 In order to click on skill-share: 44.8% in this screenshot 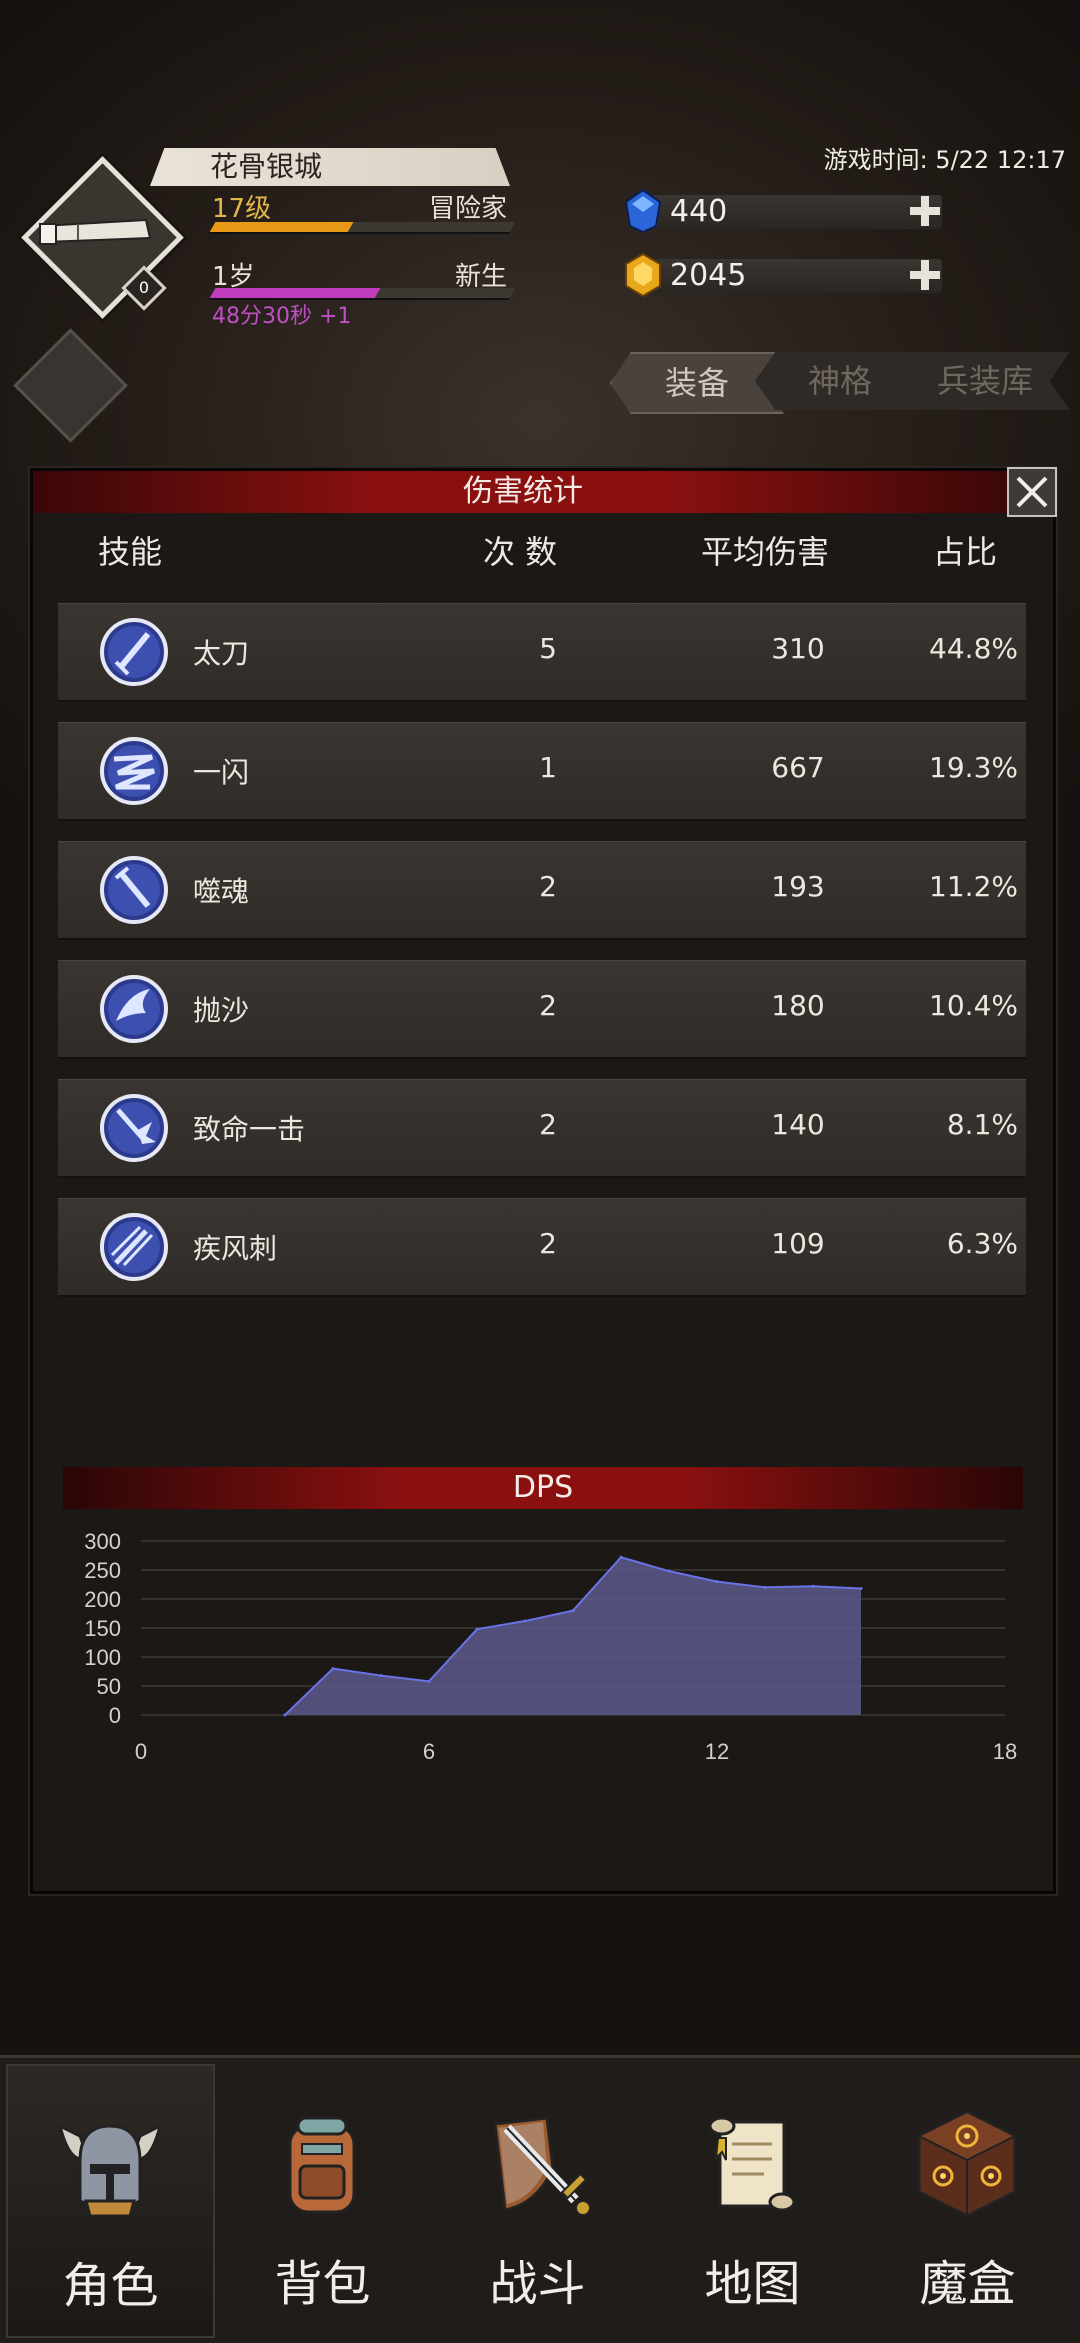, I will do `click(973, 648)`.